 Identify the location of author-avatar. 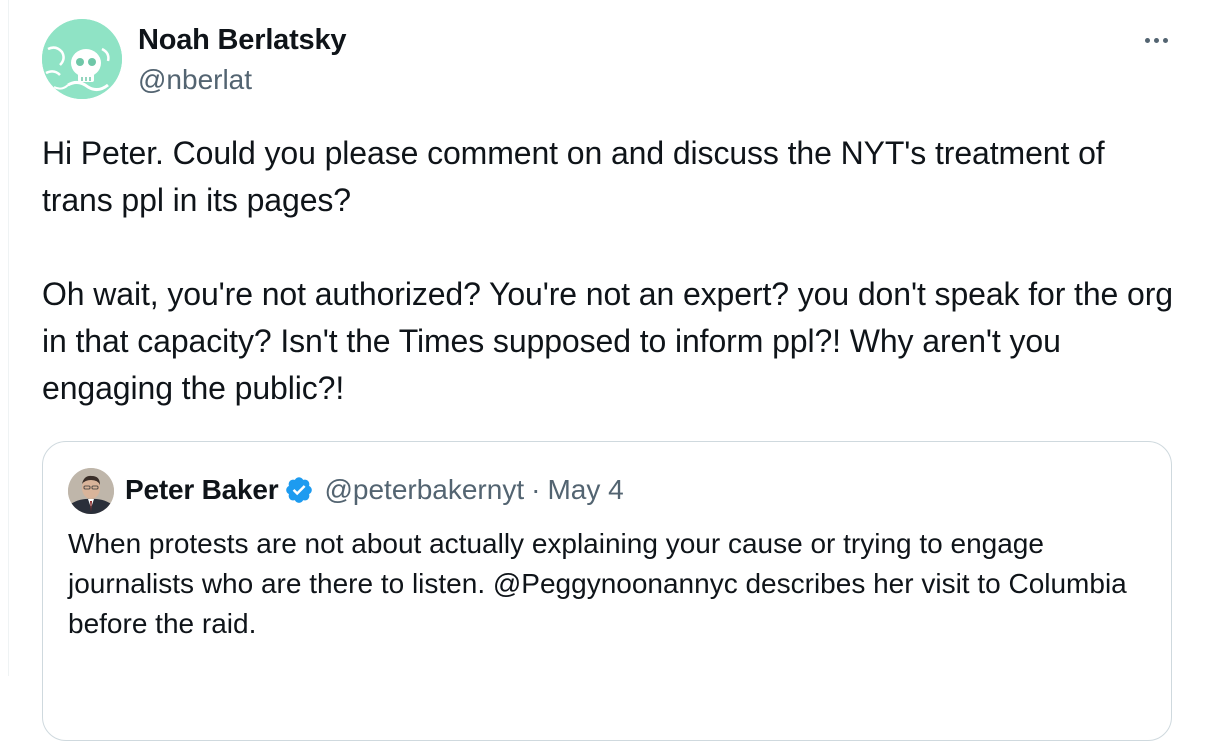
(82, 59).